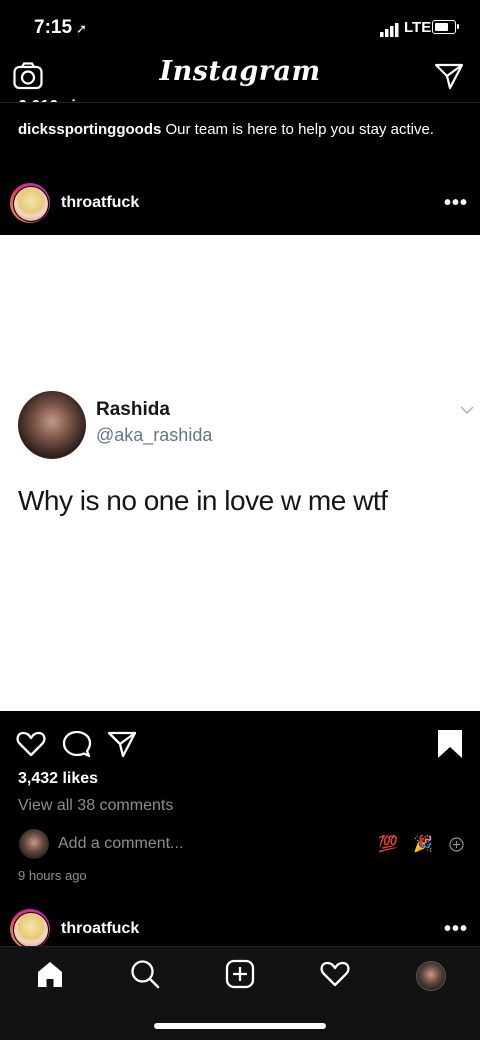  Describe the element at coordinates (240, 974) in the screenshot. I see `add-post-icon` at that location.